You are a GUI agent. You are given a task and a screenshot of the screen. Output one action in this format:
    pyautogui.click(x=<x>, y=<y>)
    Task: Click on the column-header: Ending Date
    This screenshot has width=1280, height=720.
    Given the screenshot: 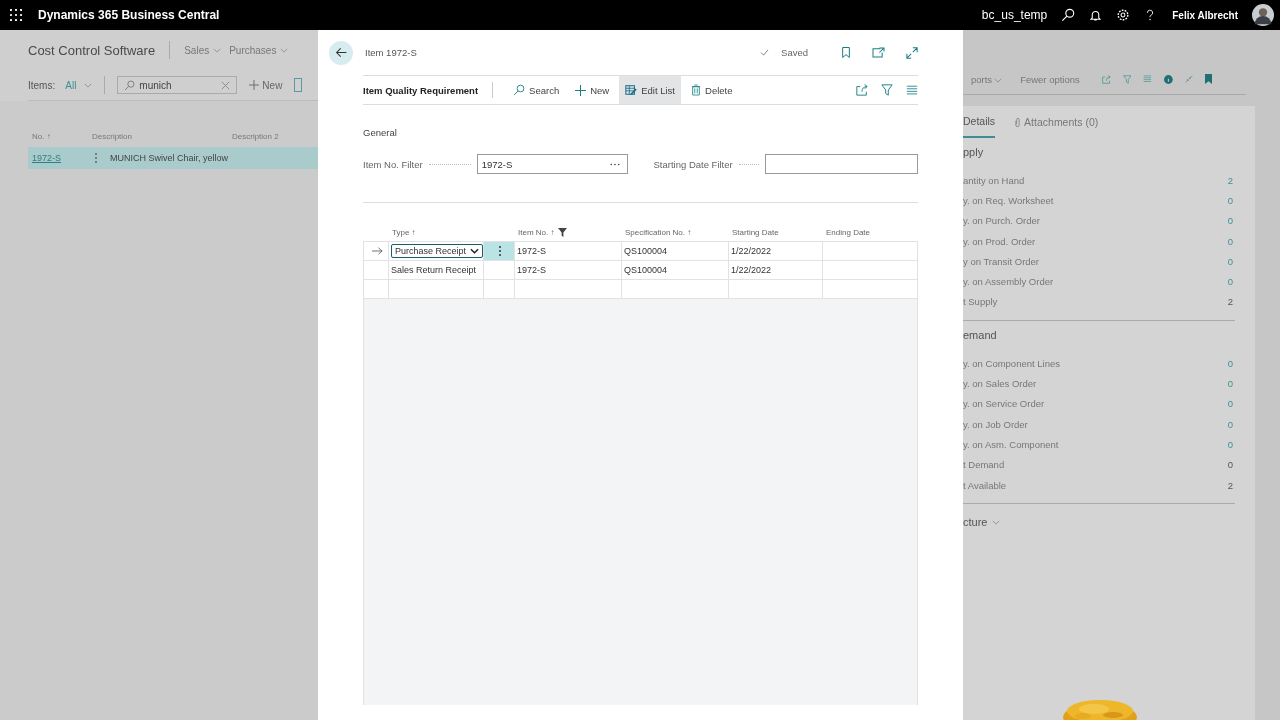 What is the action you would take?
    pyautogui.click(x=870, y=232)
    